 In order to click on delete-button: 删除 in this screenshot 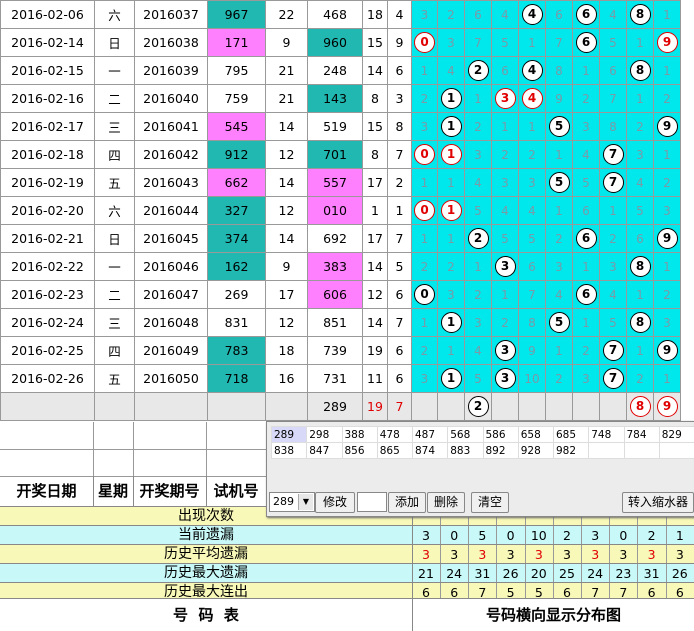, I will do `click(446, 502)`.